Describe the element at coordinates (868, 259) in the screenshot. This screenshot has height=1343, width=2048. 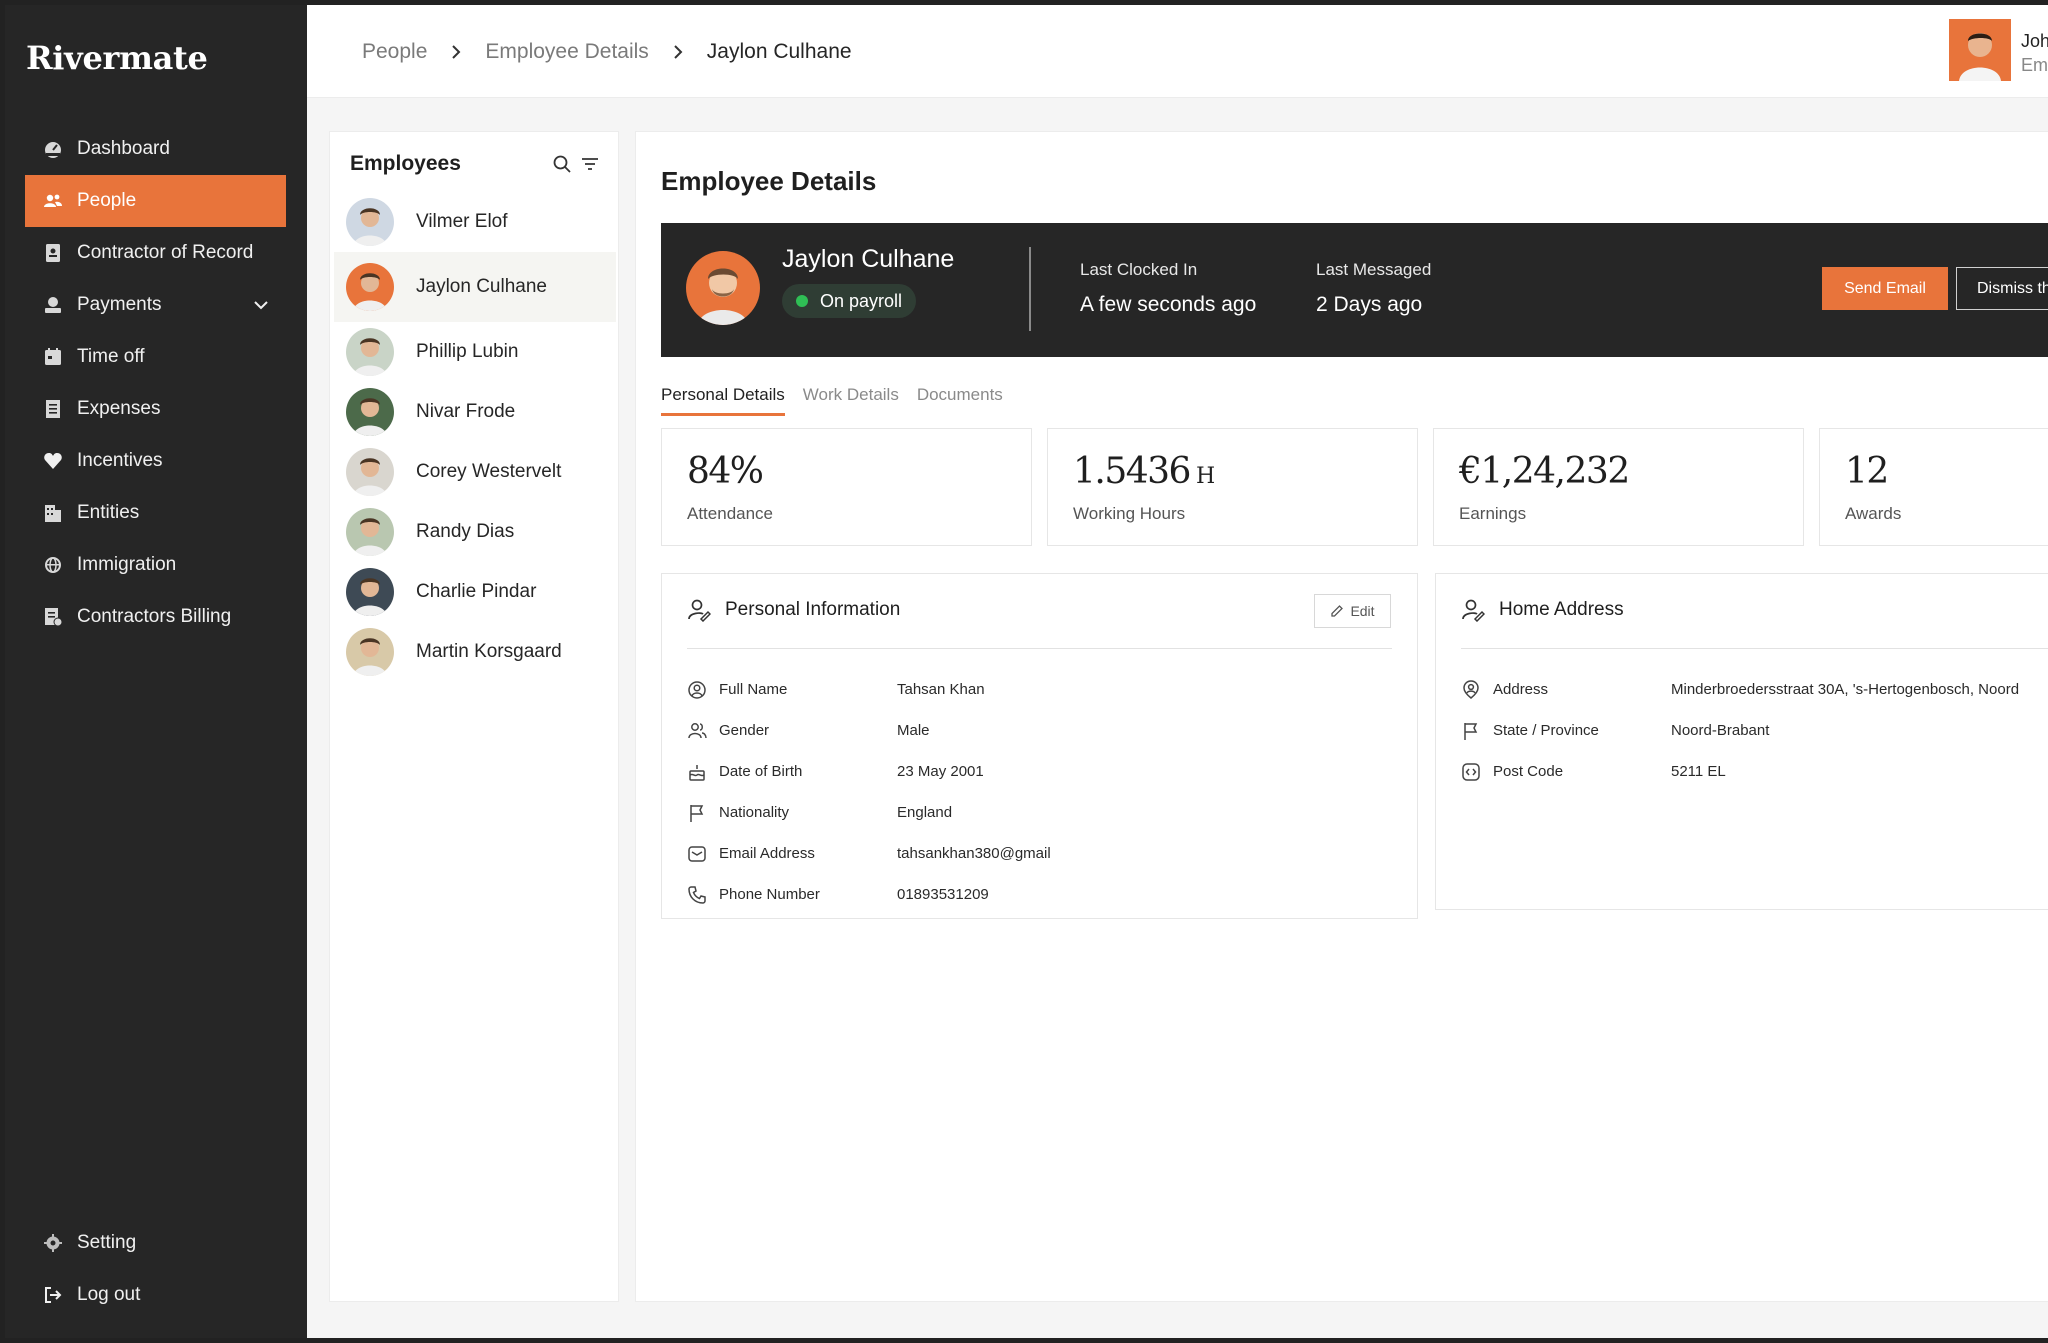
I see `employee-name: Jaylon Culhane` at that location.